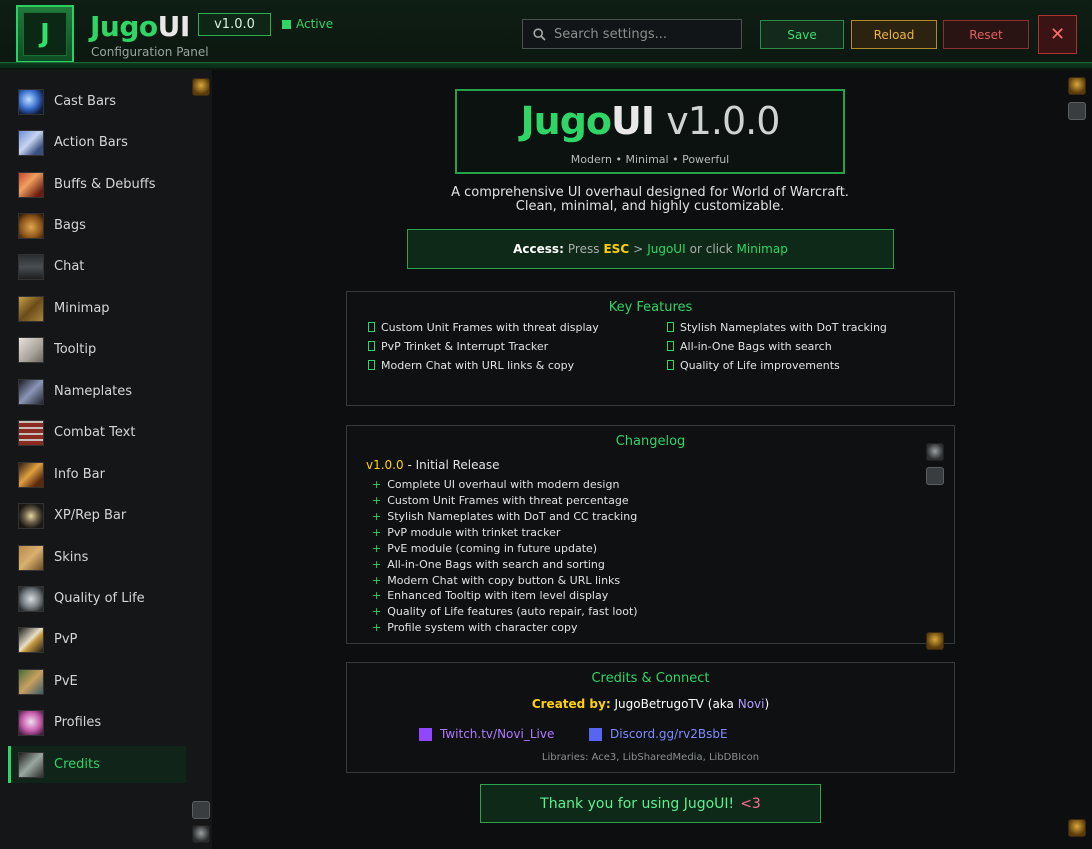  Describe the element at coordinates (105, 184) in the screenshot. I see `sidebar-item-label: Buffs & Debuffs` at that location.